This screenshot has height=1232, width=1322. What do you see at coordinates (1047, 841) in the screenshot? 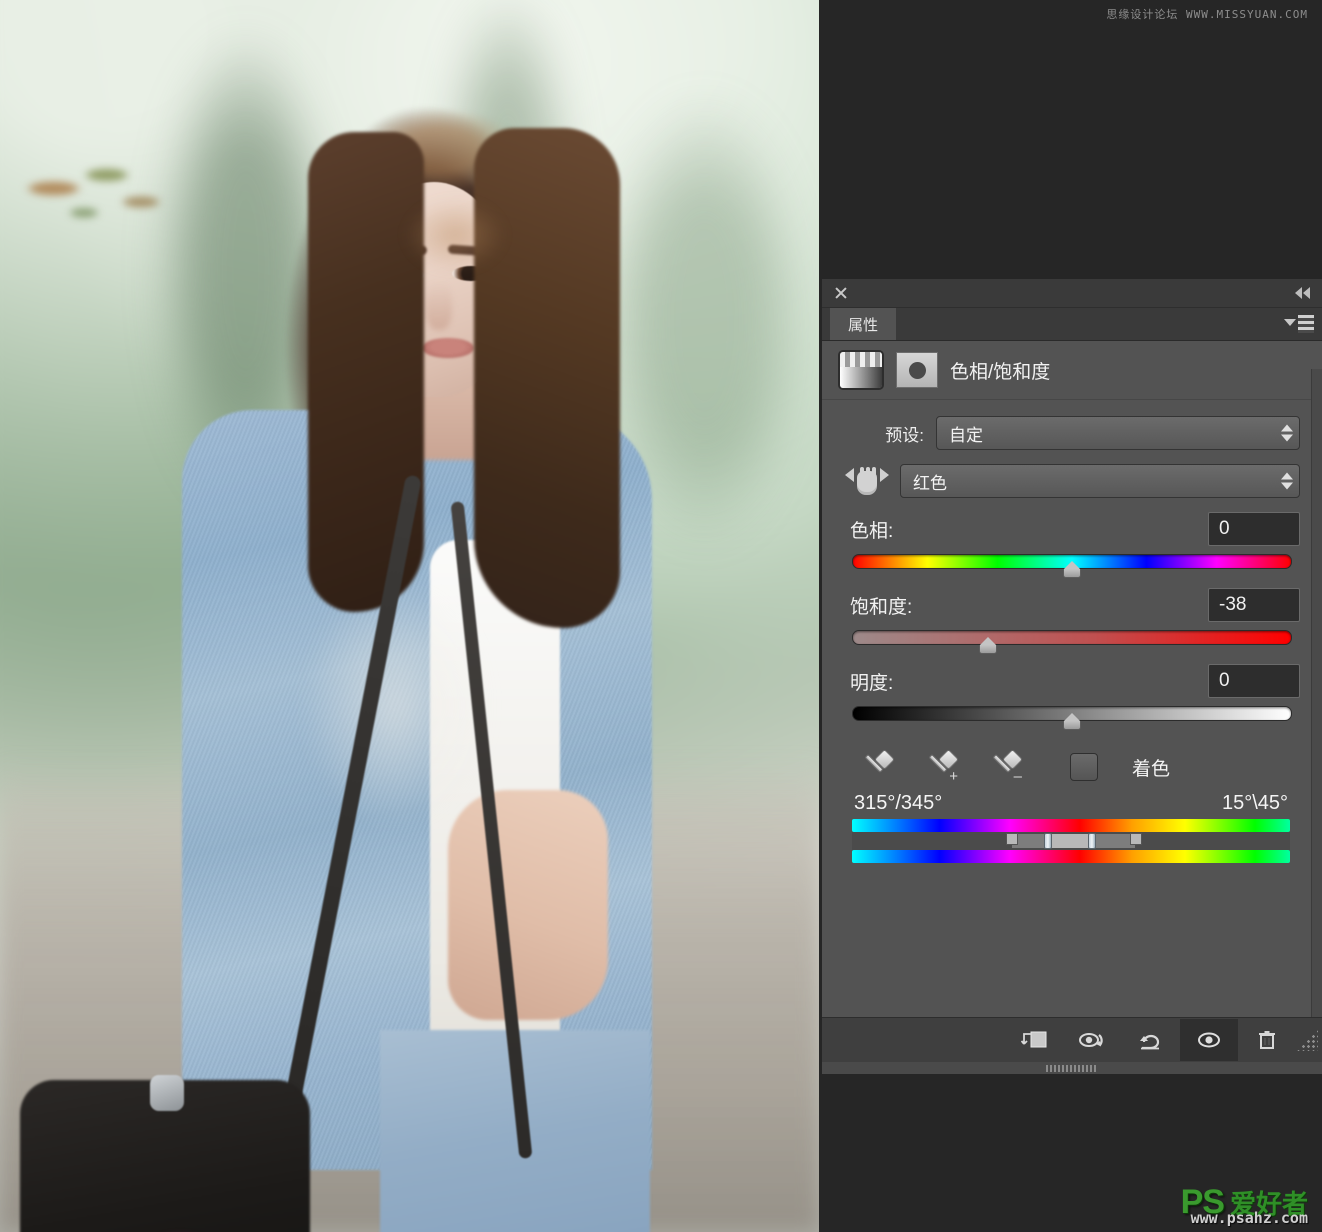
I see `hue-range-inner-left-handle` at bounding box center [1047, 841].